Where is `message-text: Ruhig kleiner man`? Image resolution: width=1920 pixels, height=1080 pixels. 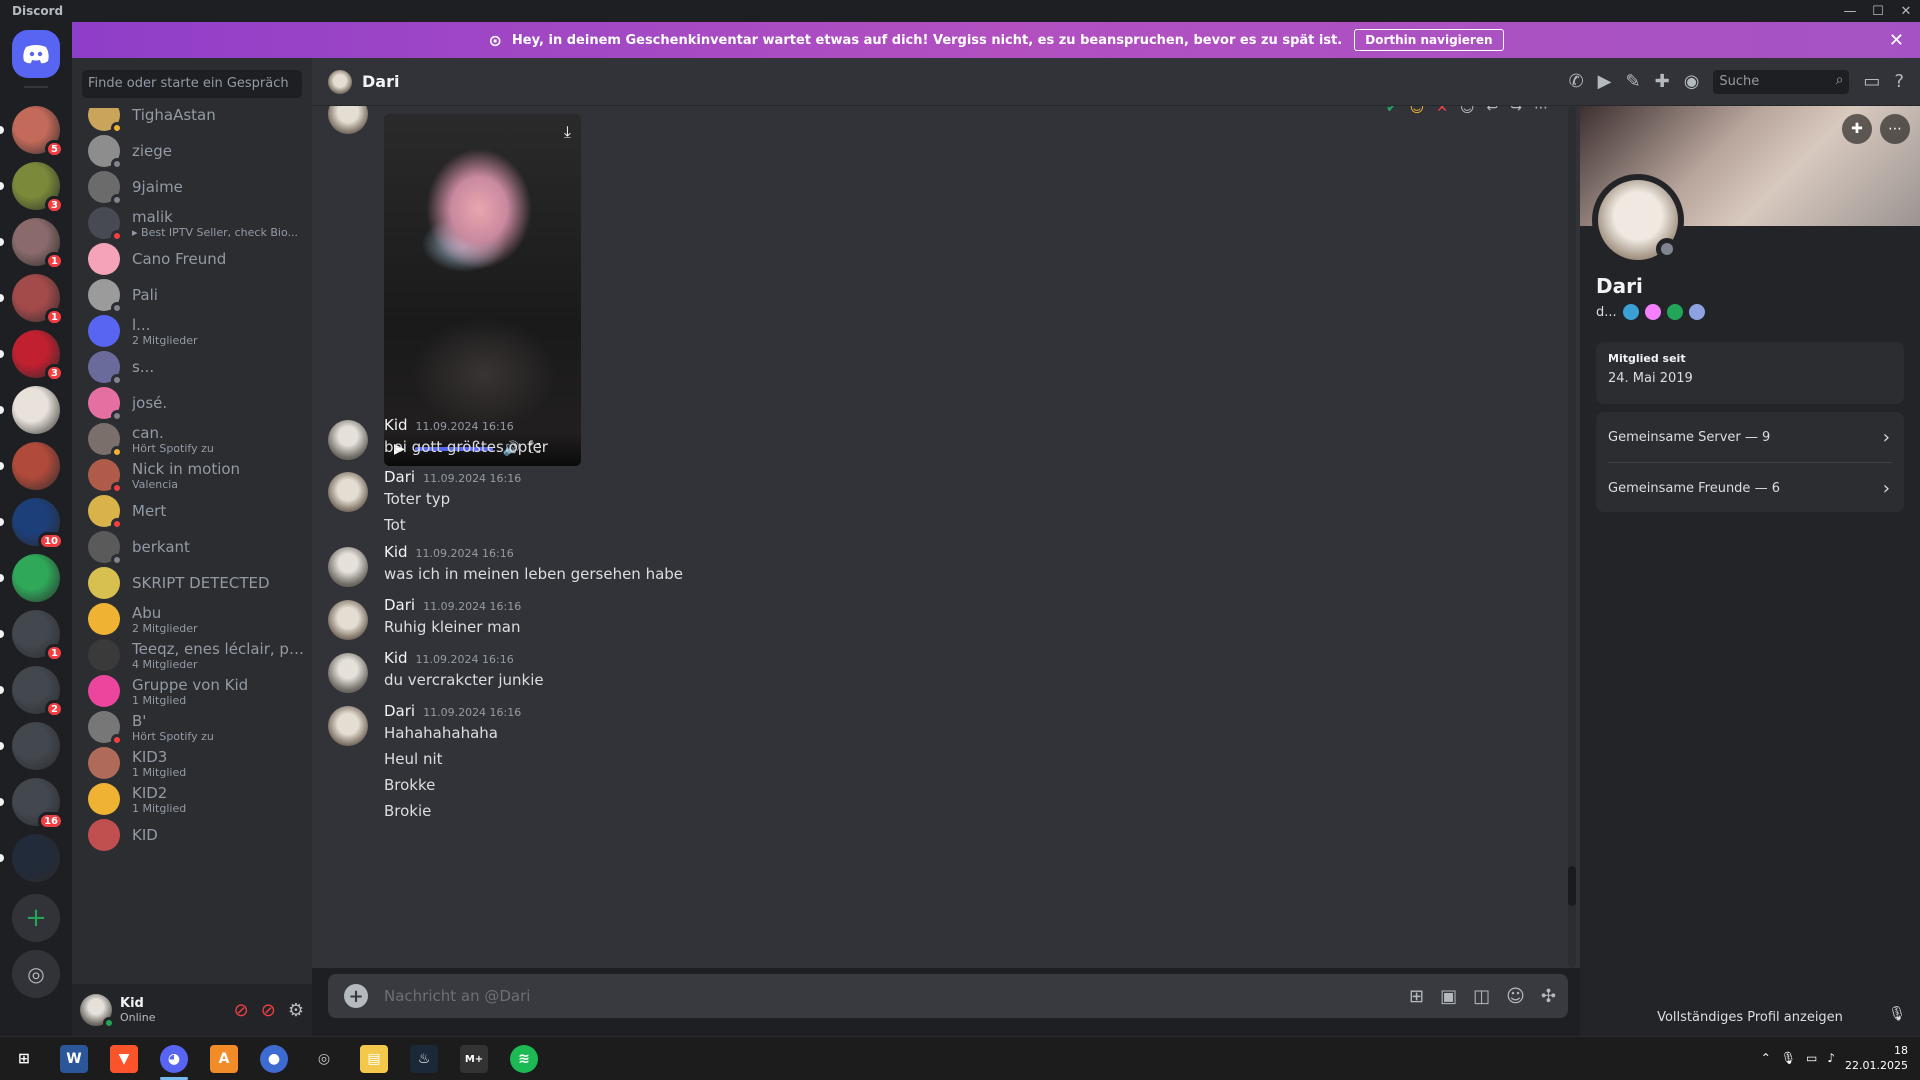 message-text: Ruhig kleiner man is located at coordinates (452, 627).